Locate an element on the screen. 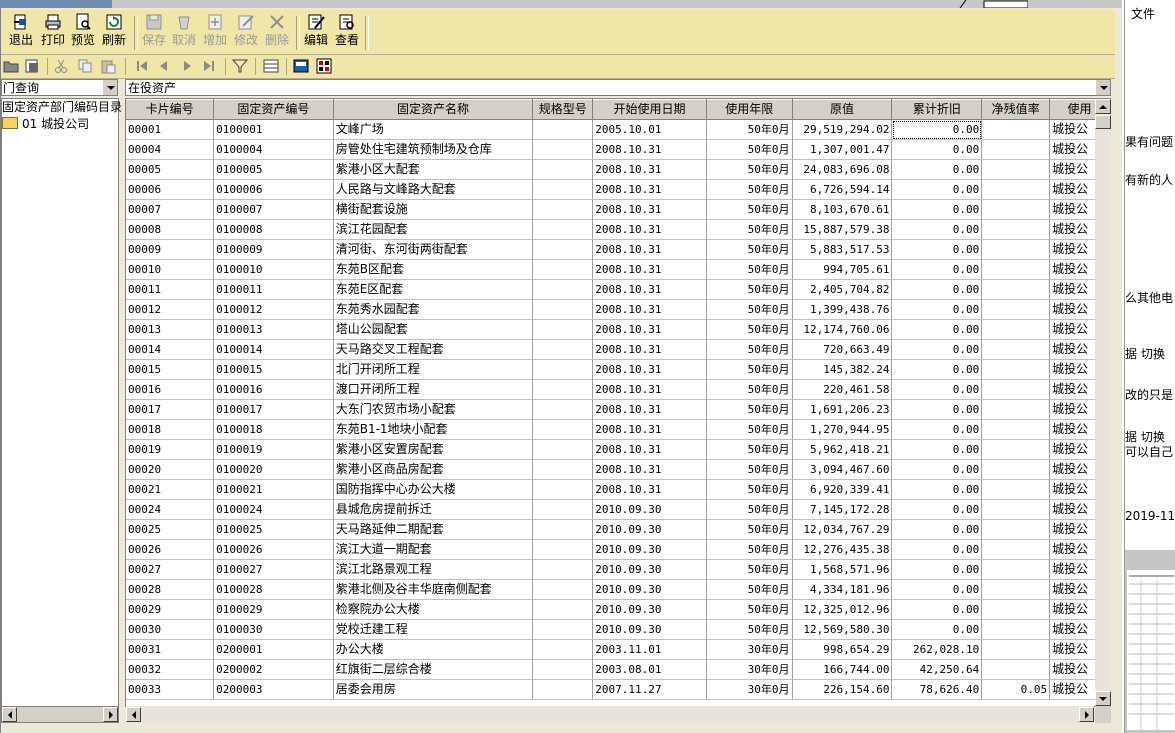  table-cell: 42,250.64 is located at coordinates (937, 669).